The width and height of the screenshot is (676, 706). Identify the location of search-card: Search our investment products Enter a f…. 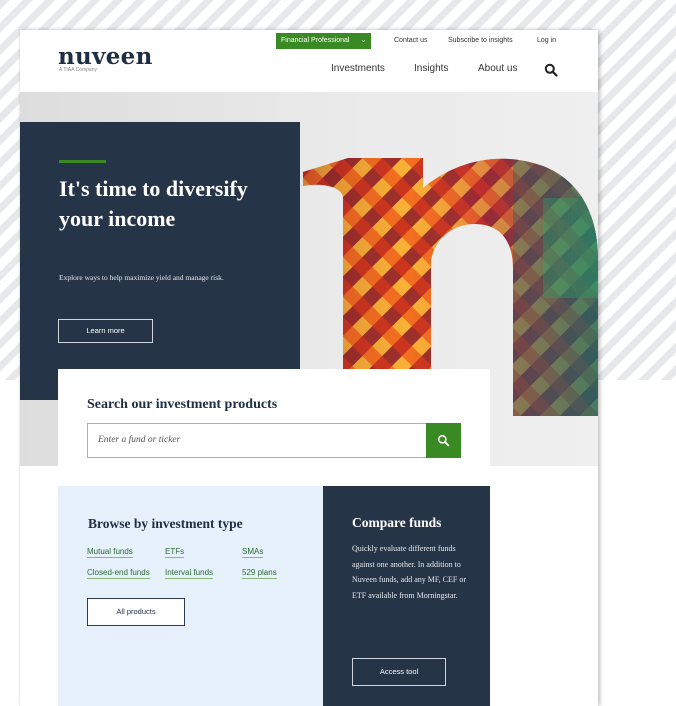
(274, 420).